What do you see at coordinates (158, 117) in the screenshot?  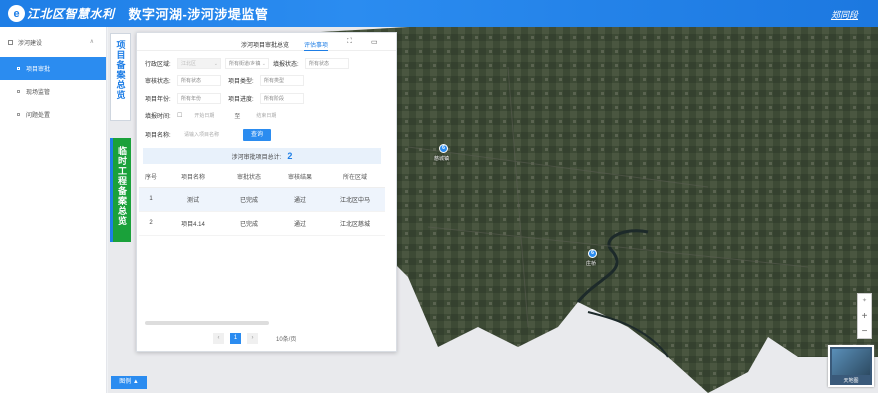 I see `time-label: 填报时间:` at bounding box center [158, 117].